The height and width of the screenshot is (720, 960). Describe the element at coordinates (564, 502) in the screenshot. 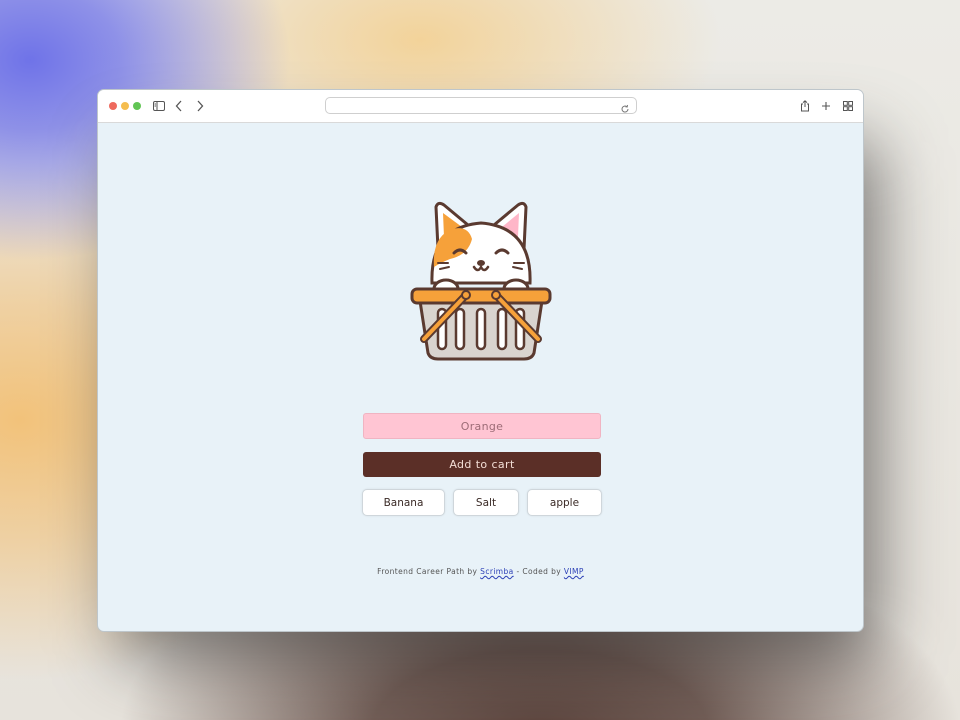

I see `cart-item: apple` at that location.